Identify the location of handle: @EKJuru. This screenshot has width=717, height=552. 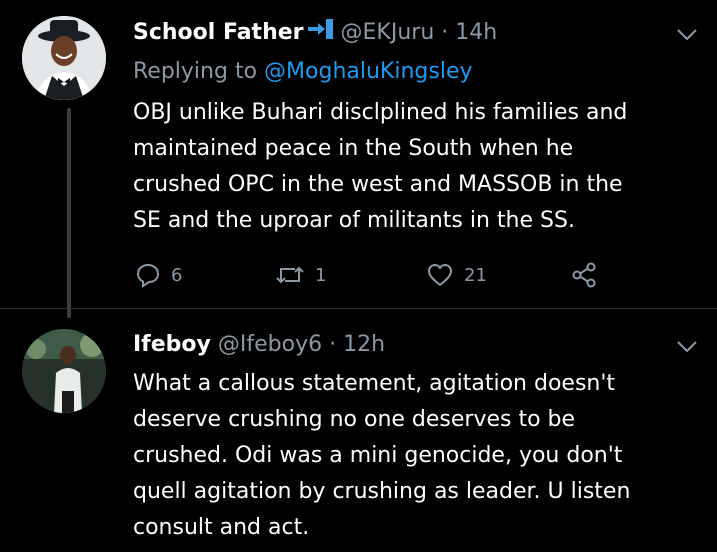
(388, 32).